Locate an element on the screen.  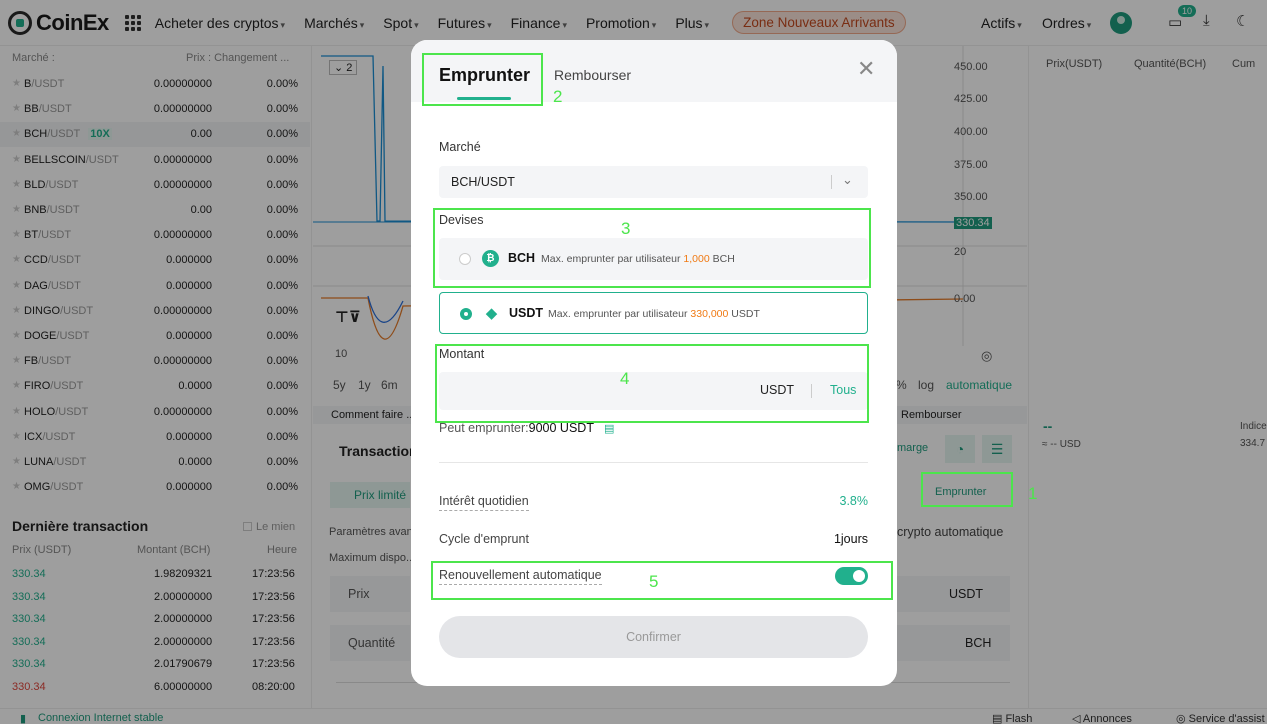
amount-label: Montant is located at coordinates (462, 354).